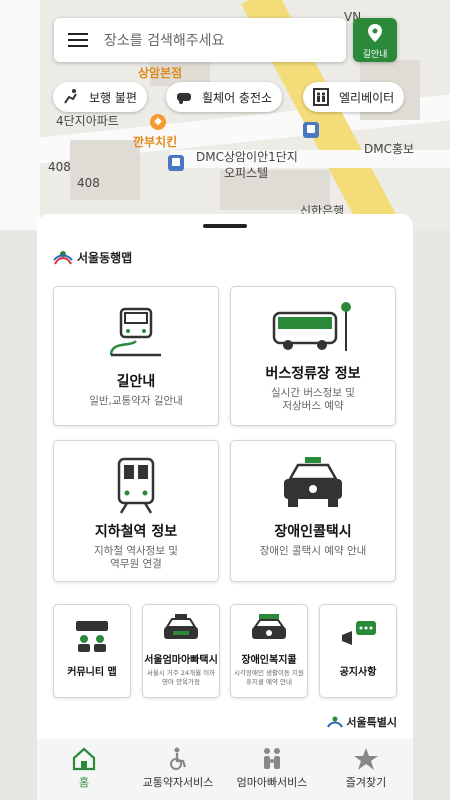 Image resolution: width=450 pixels, height=800 pixels. Describe the element at coordinates (113, 97) in the screenshot. I see `chip-label: 보행 불편` at that location.